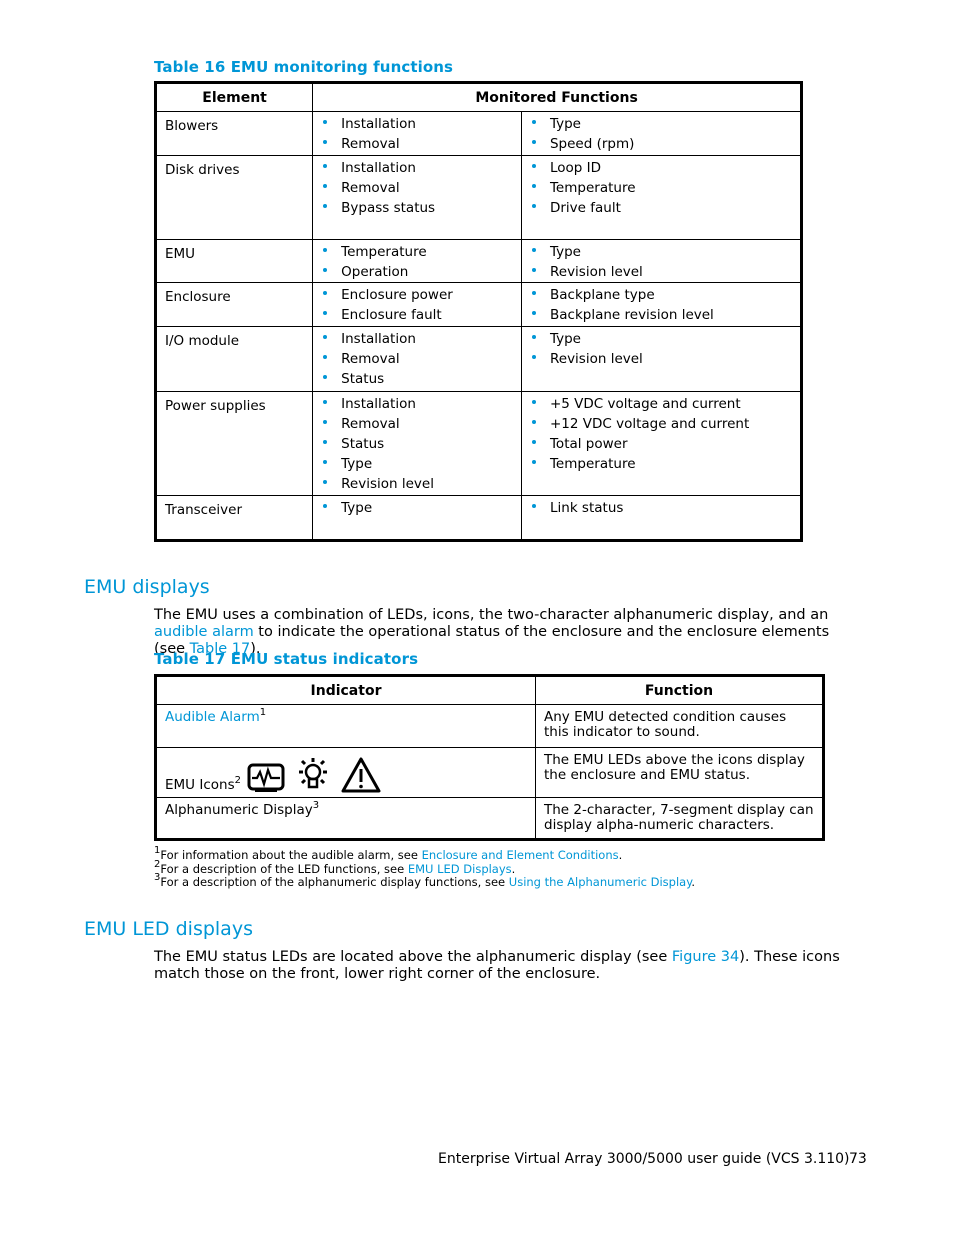 The height and width of the screenshot is (1235, 954). What do you see at coordinates (705, 957) in the screenshot?
I see `figure-34-link: Figure 34` at bounding box center [705, 957].